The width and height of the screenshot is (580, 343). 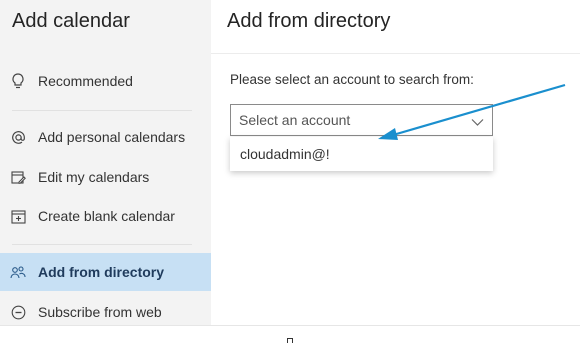 What do you see at coordinates (100, 312) in the screenshot?
I see `sidebar-item-label: Subscribe from web` at bounding box center [100, 312].